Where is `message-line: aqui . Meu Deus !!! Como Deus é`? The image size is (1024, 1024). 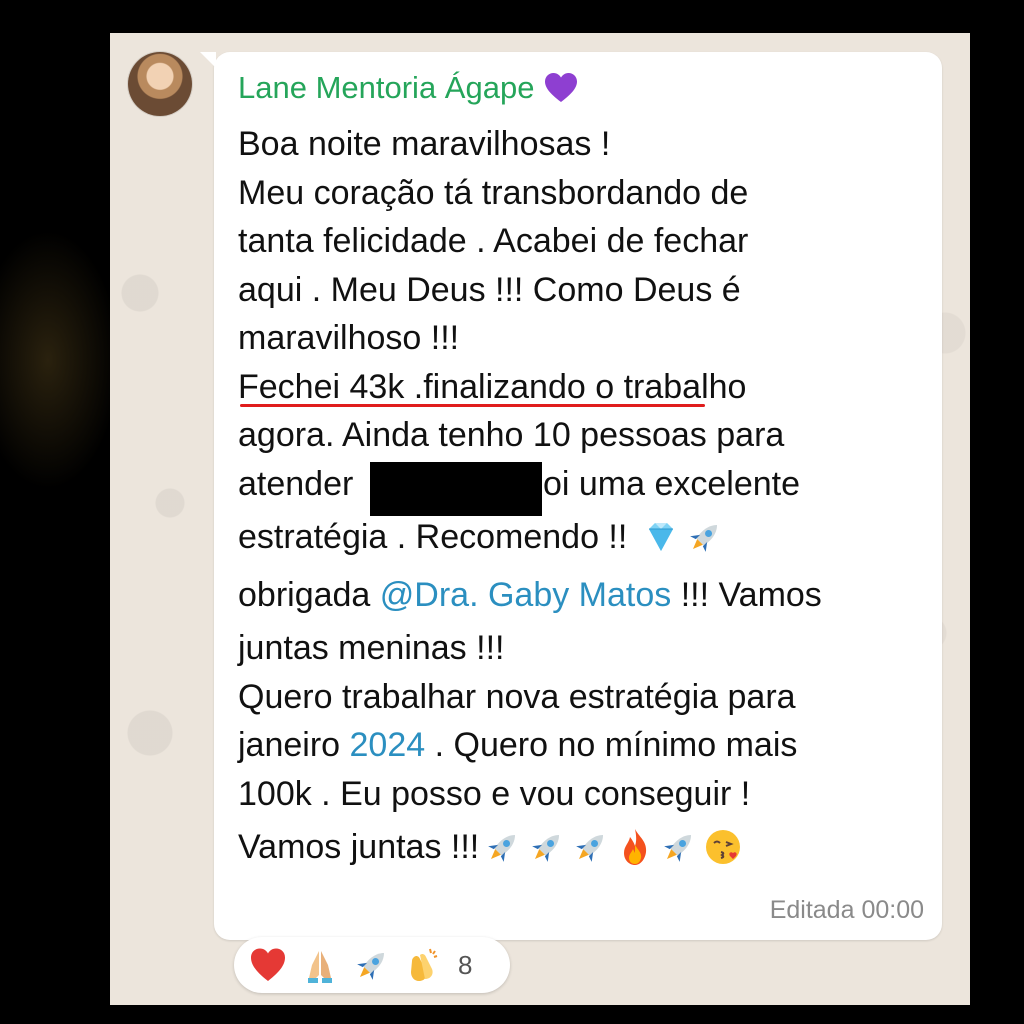 message-line: aqui . Meu Deus !!! Como Deus é is located at coordinates (489, 289).